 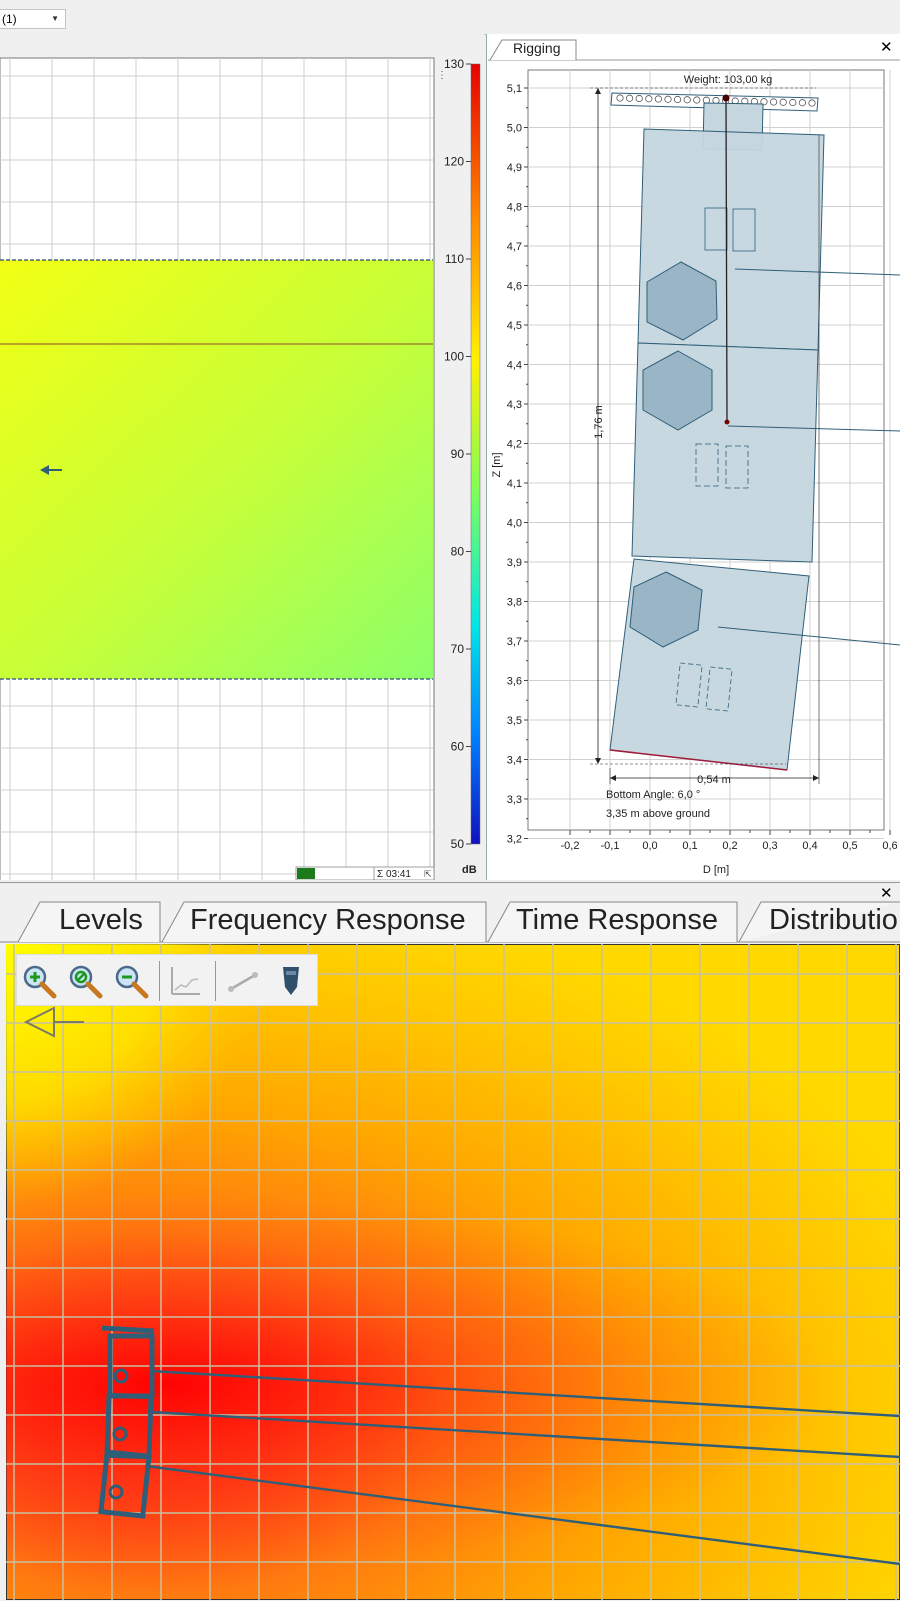 What do you see at coordinates (716, 870) in the screenshot?
I see `rigging-x-label: D [m]` at bounding box center [716, 870].